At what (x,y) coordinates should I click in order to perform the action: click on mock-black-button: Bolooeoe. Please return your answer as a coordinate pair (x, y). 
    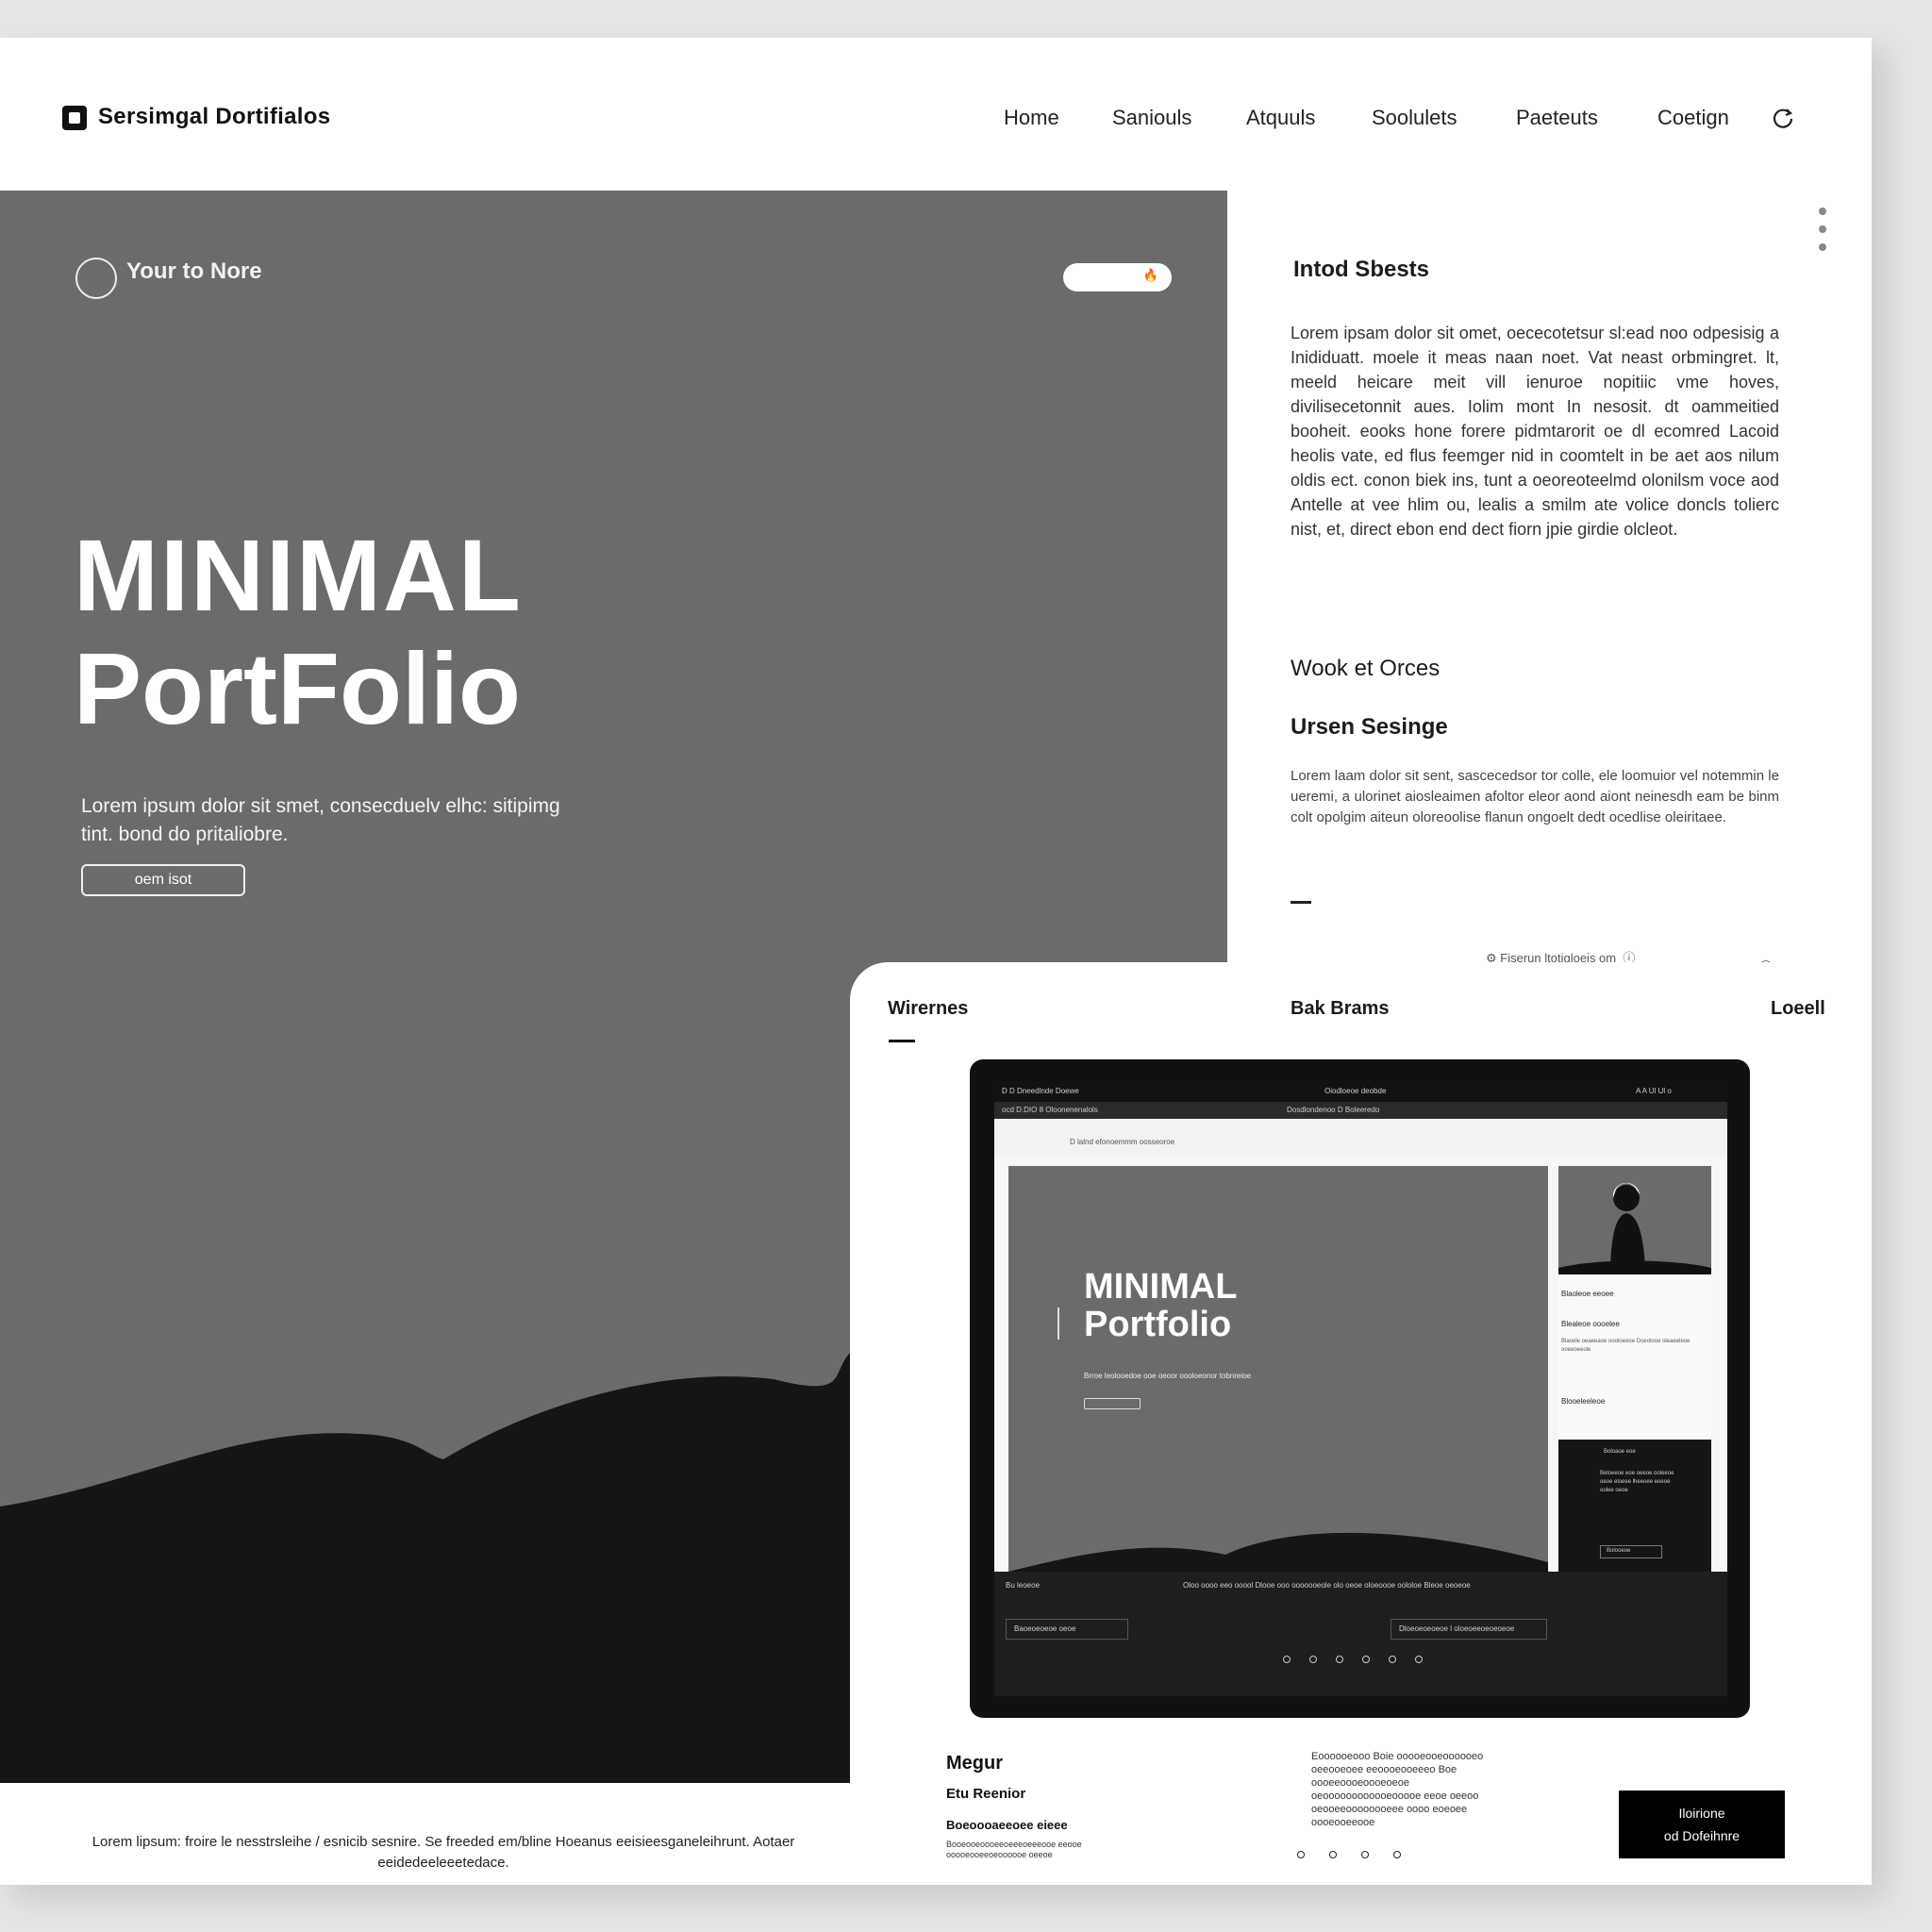
    Looking at the image, I should click on (1631, 1552).